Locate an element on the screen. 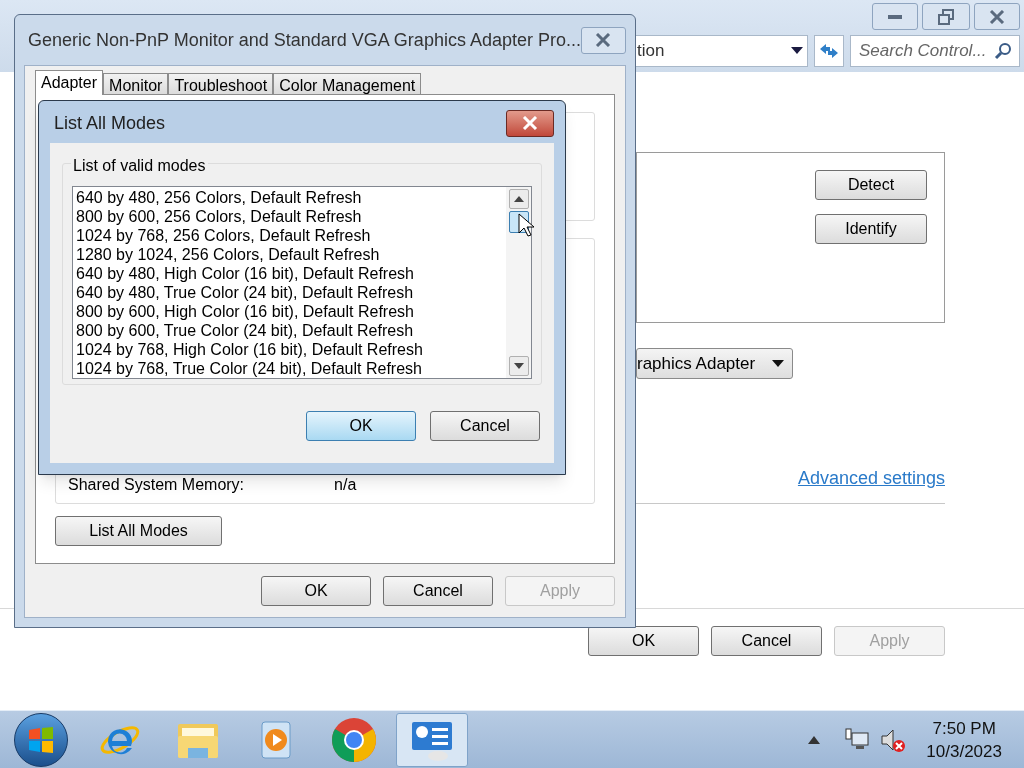 Image resolution: width=1024 pixels, height=768 pixels. windows-logo-icon is located at coordinates (41, 739).